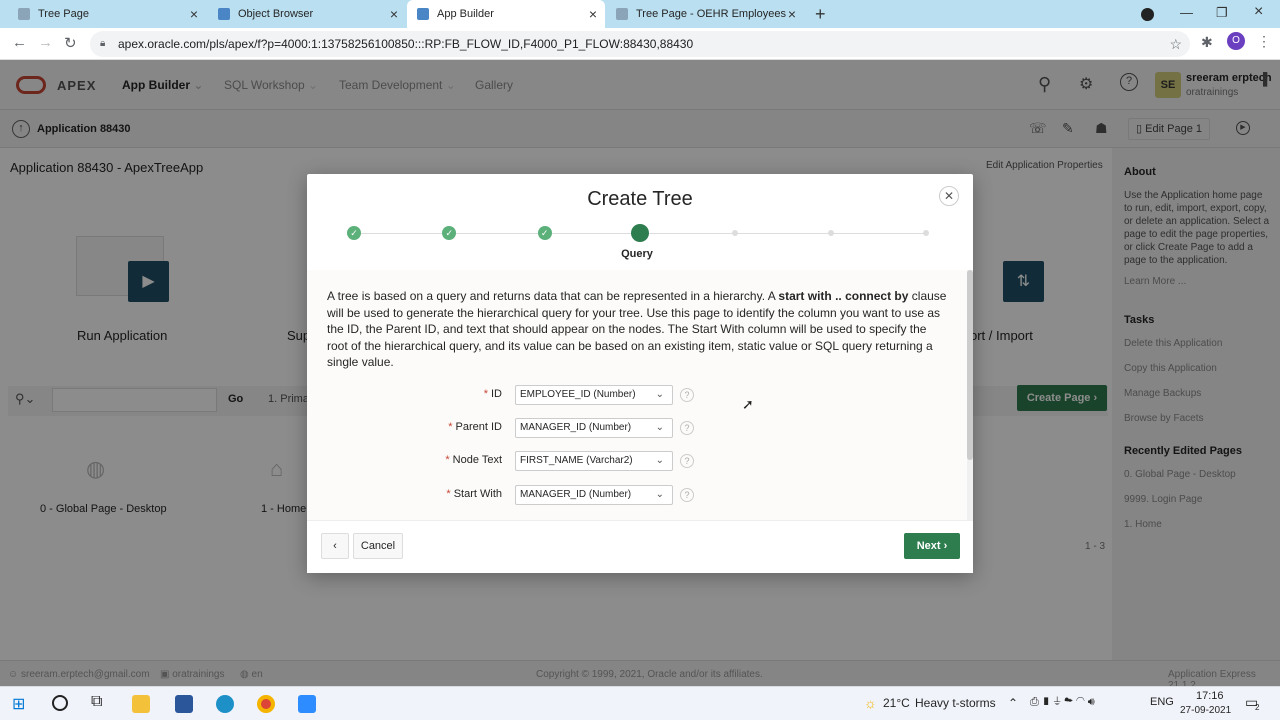  What do you see at coordinates (637, 254) in the screenshot?
I see `current-step-label: Query` at bounding box center [637, 254].